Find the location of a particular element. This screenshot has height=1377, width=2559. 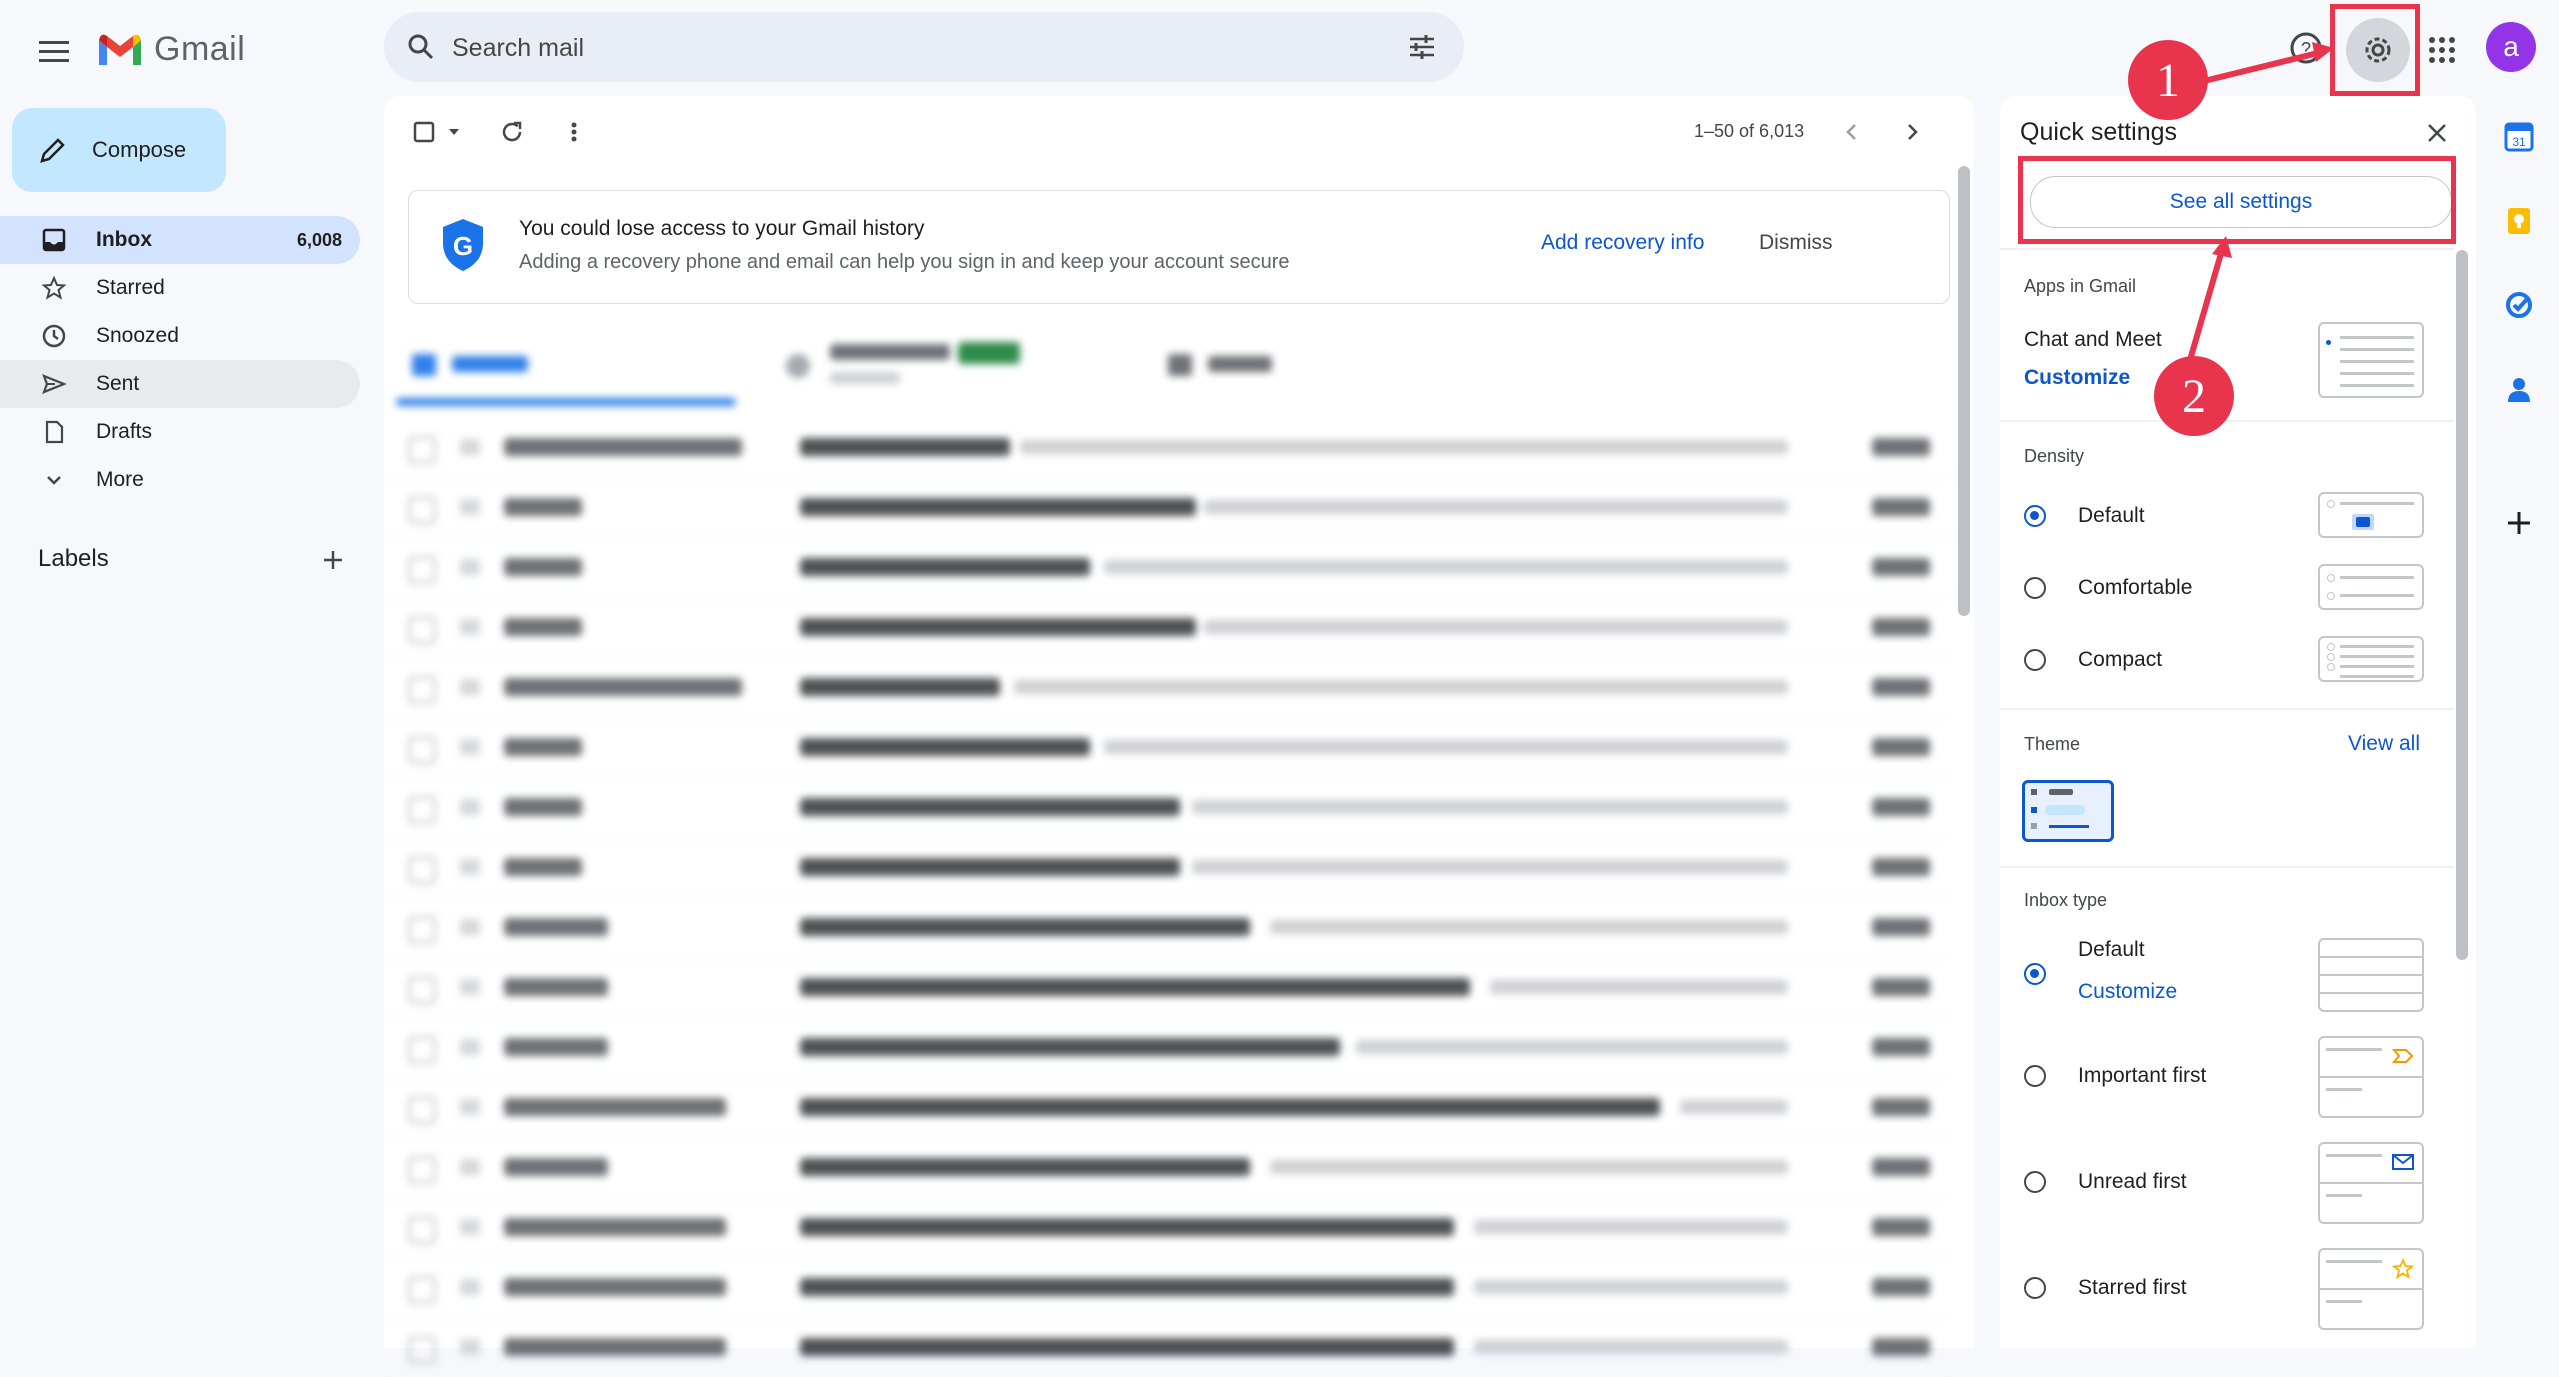

annotation-arrows is located at coordinates (2260, 201).